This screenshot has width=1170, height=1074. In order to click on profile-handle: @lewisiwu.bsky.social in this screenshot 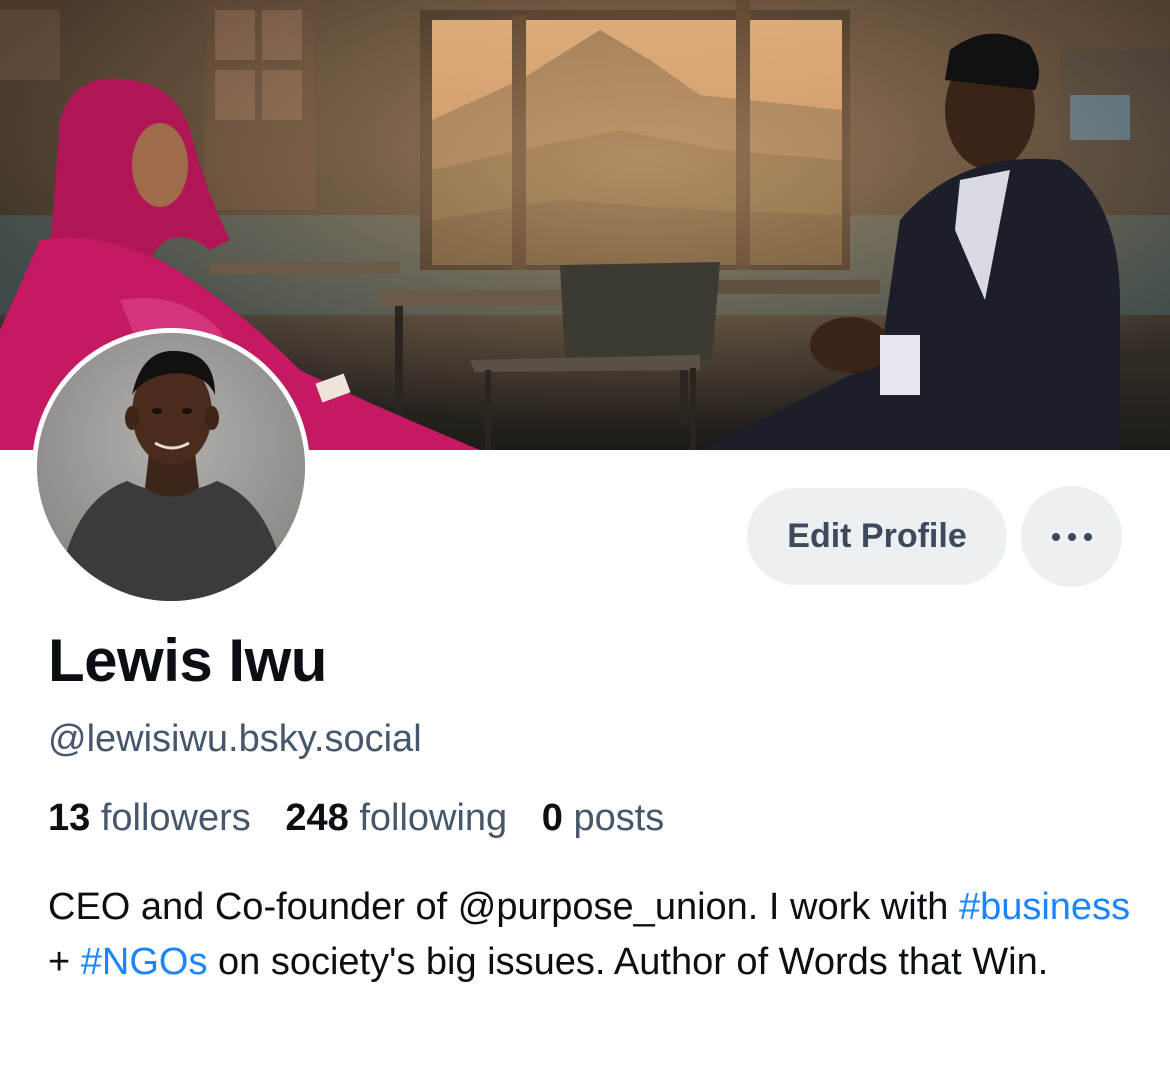, I will do `click(235, 739)`.